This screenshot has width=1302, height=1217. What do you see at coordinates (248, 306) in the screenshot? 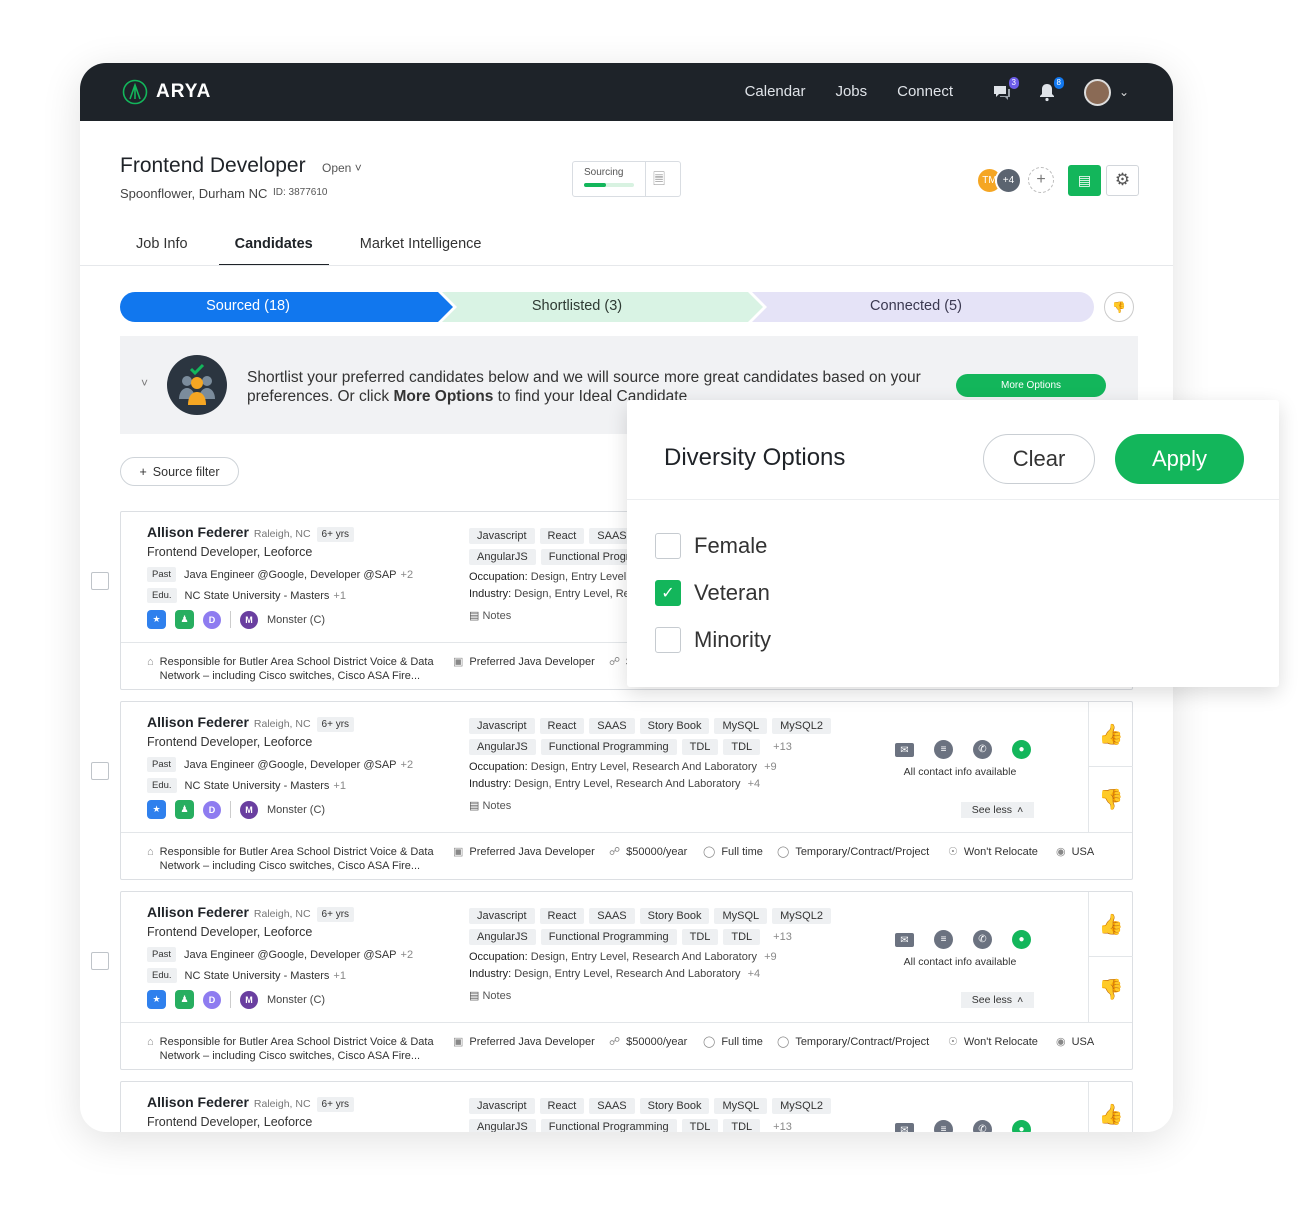
I see `pipeline-sourced: Sourced (18)` at bounding box center [248, 306].